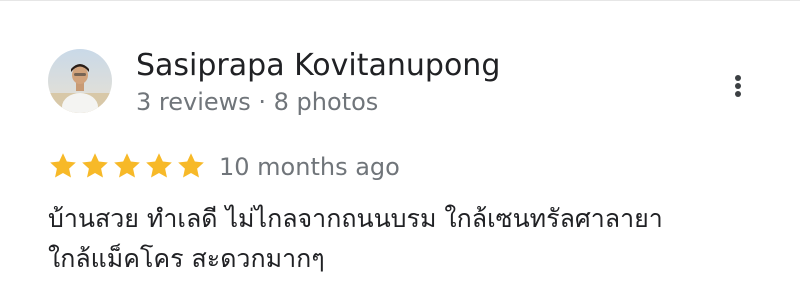 The height and width of the screenshot is (308, 800). Describe the element at coordinates (738, 78) in the screenshot. I see `more-vert-icon` at that location.